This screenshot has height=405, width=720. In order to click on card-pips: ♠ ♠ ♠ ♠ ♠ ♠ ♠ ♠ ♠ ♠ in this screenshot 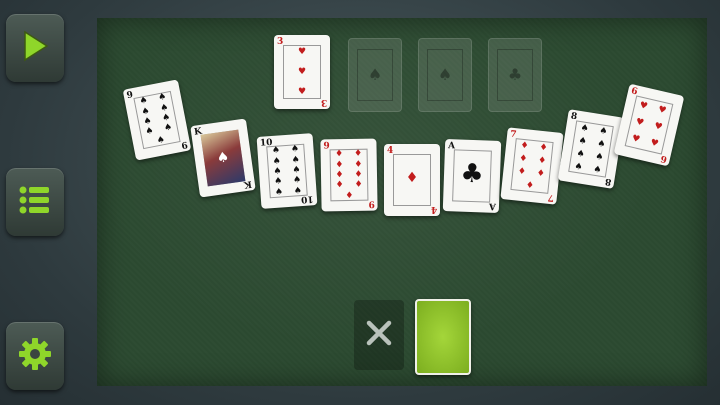, I will do `click(287, 171)`.